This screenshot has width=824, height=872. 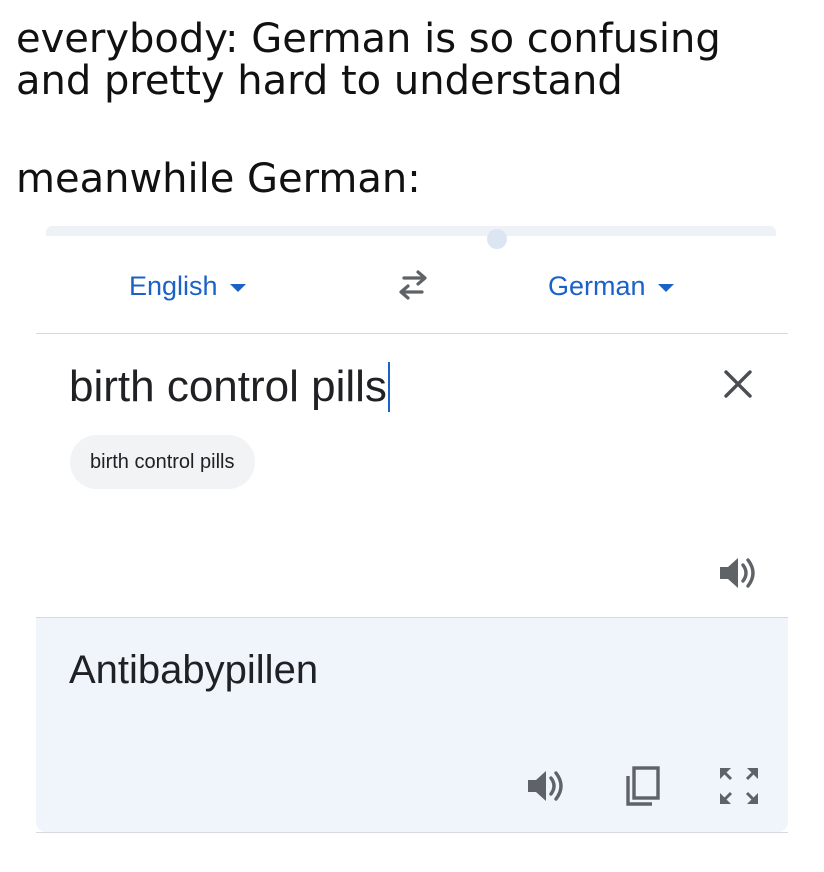 What do you see at coordinates (319, 81) in the screenshot?
I see `meme-caption-line-2: and pretty hard to understand` at bounding box center [319, 81].